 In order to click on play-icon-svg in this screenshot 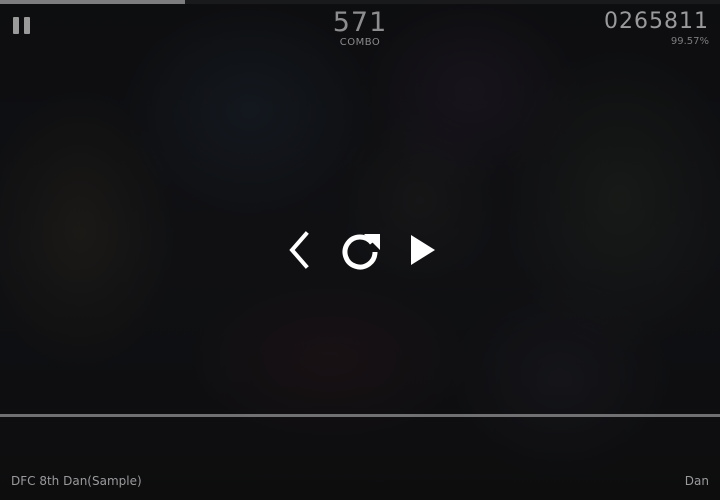, I will do `click(423, 250)`.